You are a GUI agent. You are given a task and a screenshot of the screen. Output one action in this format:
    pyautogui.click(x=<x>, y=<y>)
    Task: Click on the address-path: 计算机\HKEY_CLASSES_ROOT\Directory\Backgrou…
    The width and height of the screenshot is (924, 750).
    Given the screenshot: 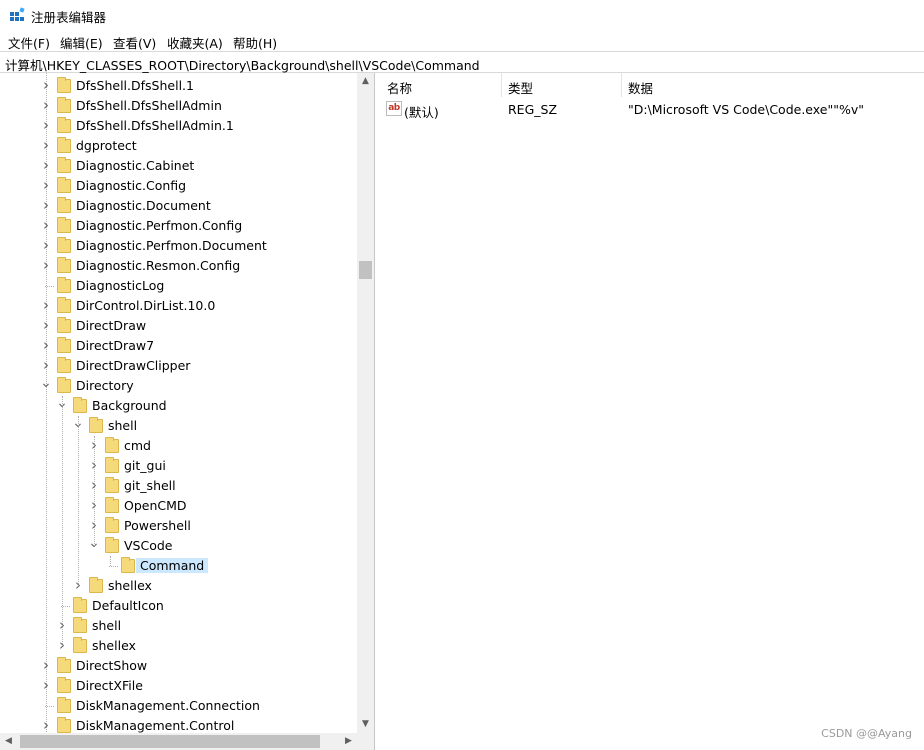 What is the action you would take?
    pyautogui.click(x=242, y=64)
    